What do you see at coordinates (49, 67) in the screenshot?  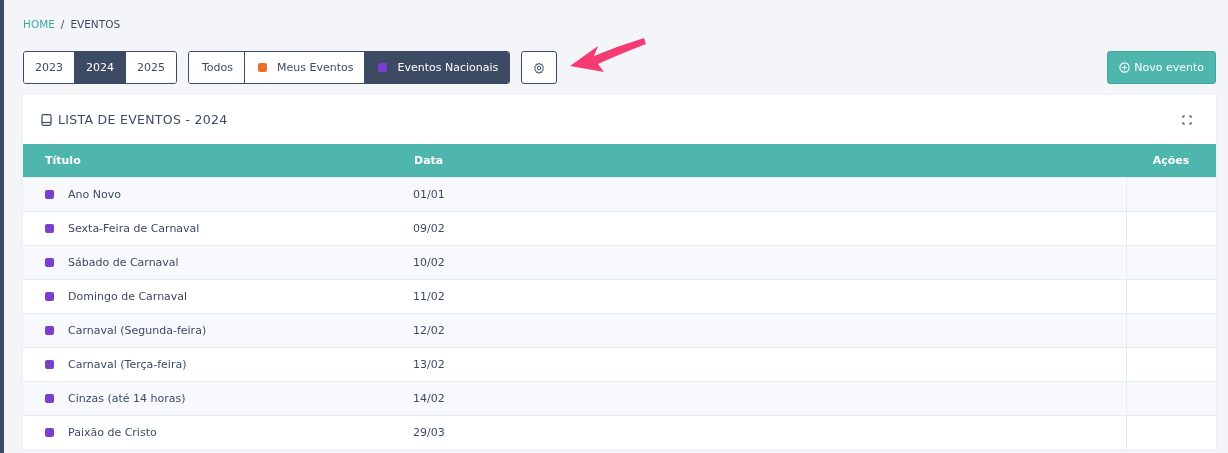 I see `year-tab: 2023` at bounding box center [49, 67].